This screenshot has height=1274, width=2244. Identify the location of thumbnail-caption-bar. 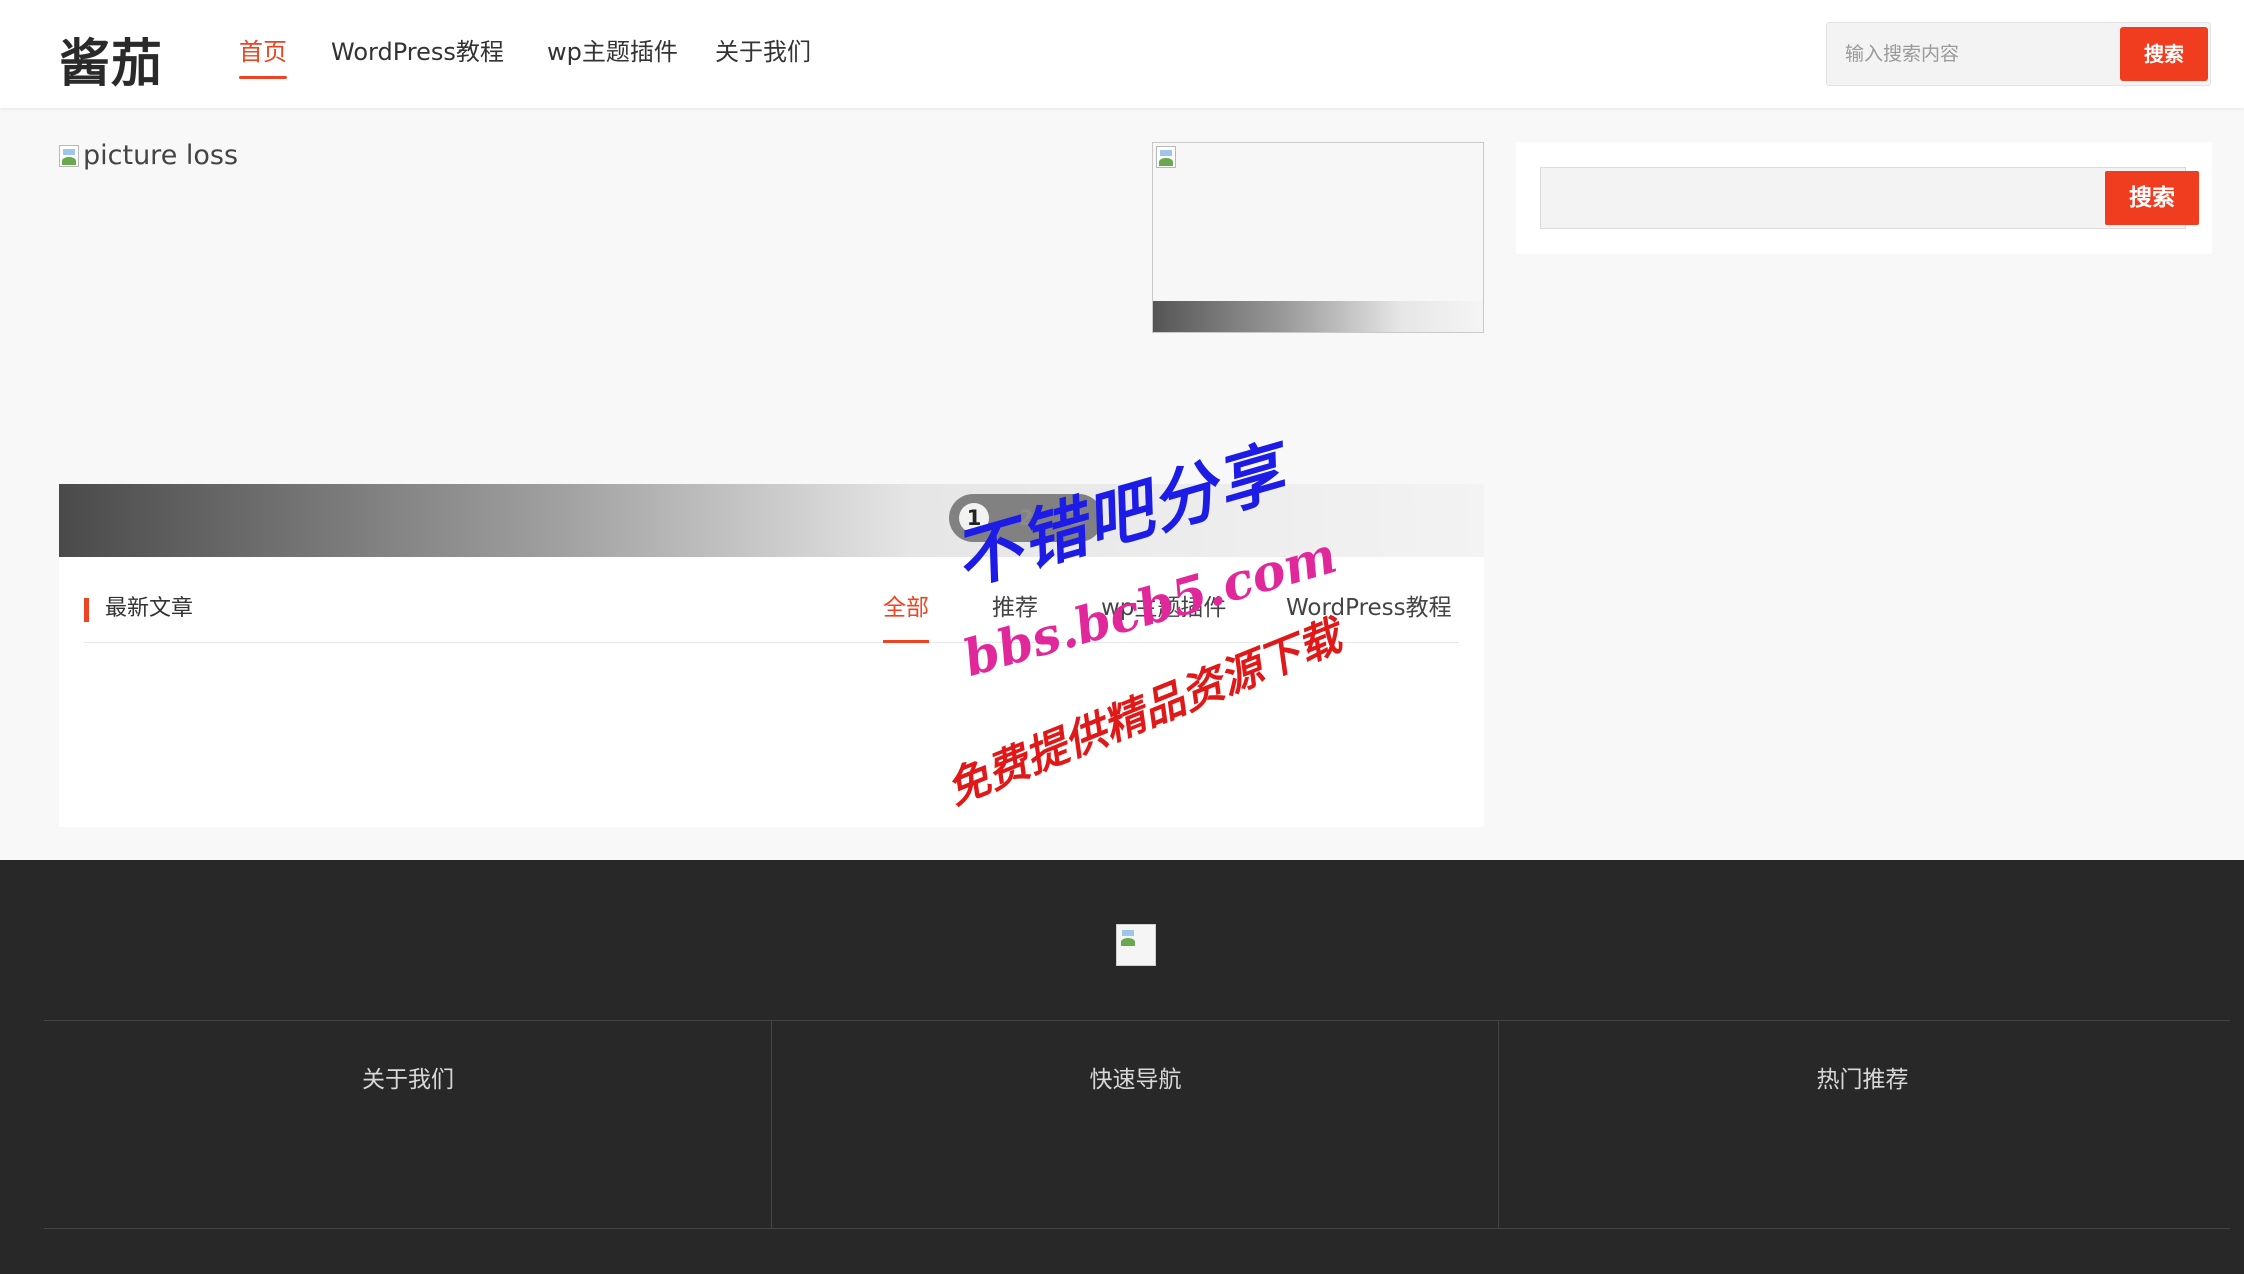
(1318, 316).